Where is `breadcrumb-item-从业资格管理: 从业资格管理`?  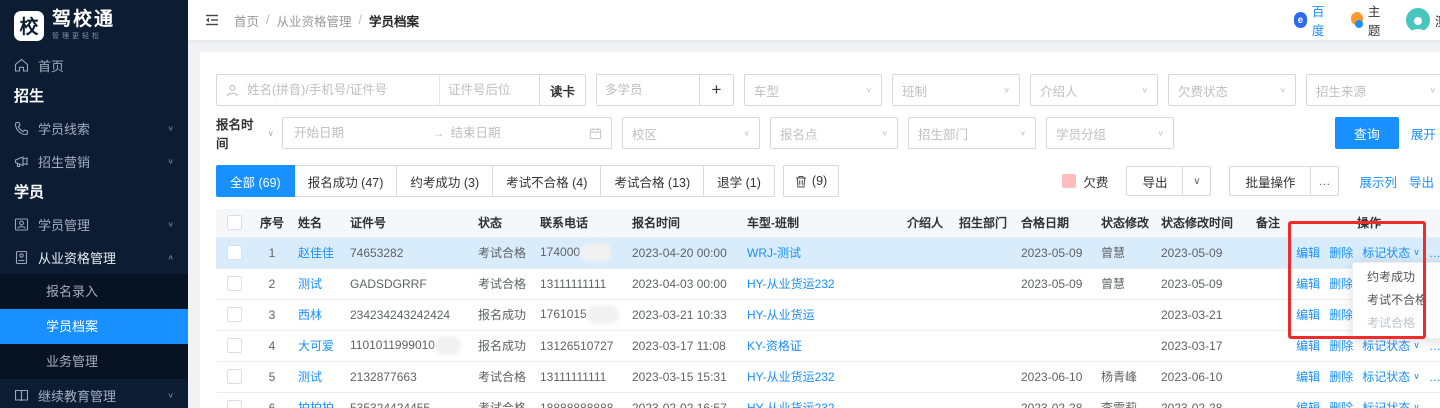
breadcrumb-item-从业资格管理: 从业资格管理 is located at coordinates (314, 20).